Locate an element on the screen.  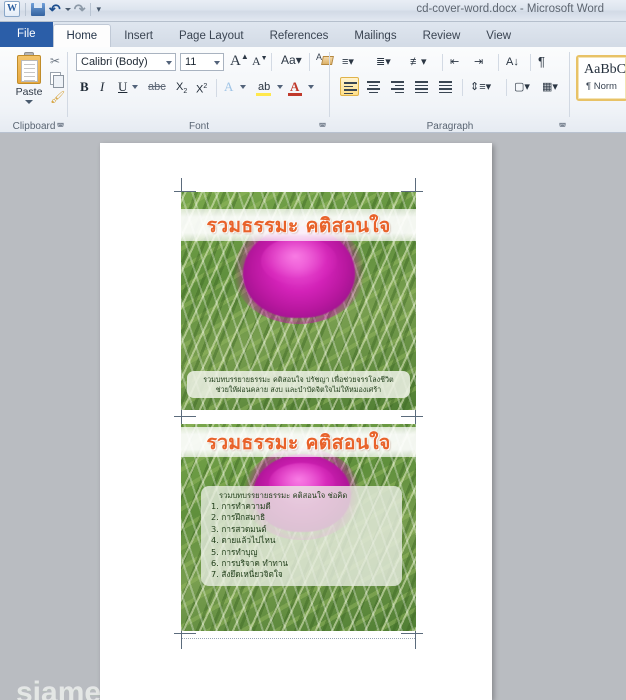
customize-qat-icon: ▾ is located at coordinates (98, 9).